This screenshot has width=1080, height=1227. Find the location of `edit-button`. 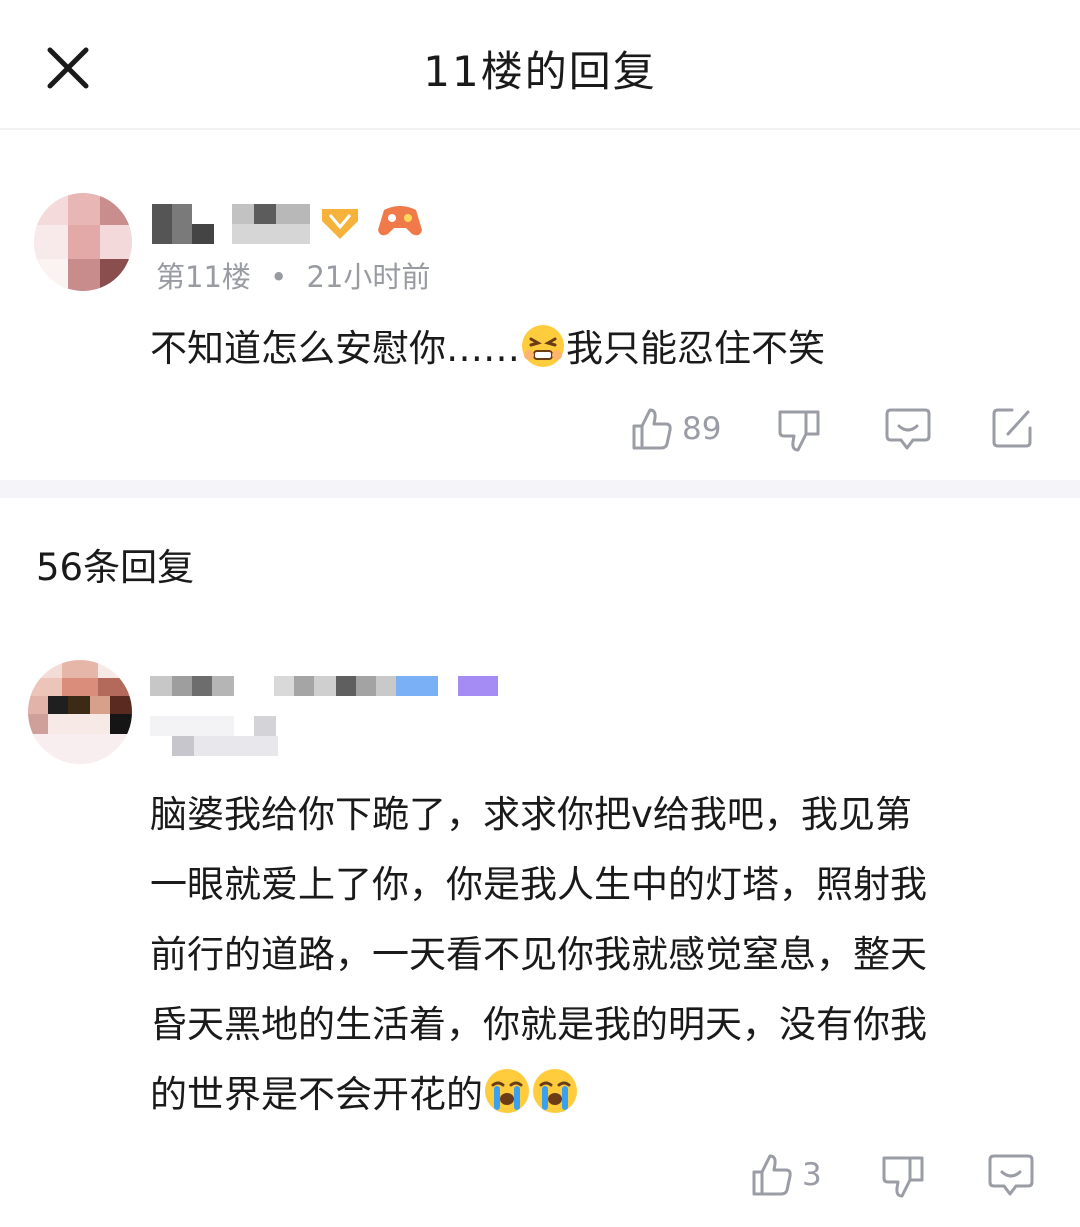

edit-button is located at coordinates (1012, 428).